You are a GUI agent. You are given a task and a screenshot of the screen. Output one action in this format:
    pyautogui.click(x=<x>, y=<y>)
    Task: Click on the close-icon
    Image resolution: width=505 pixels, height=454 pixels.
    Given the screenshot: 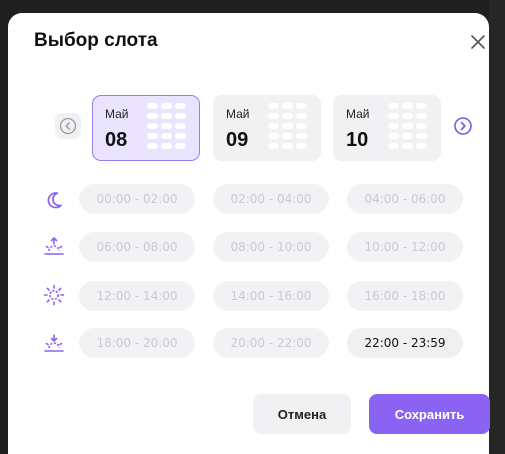 What is the action you would take?
    pyautogui.click(x=478, y=42)
    